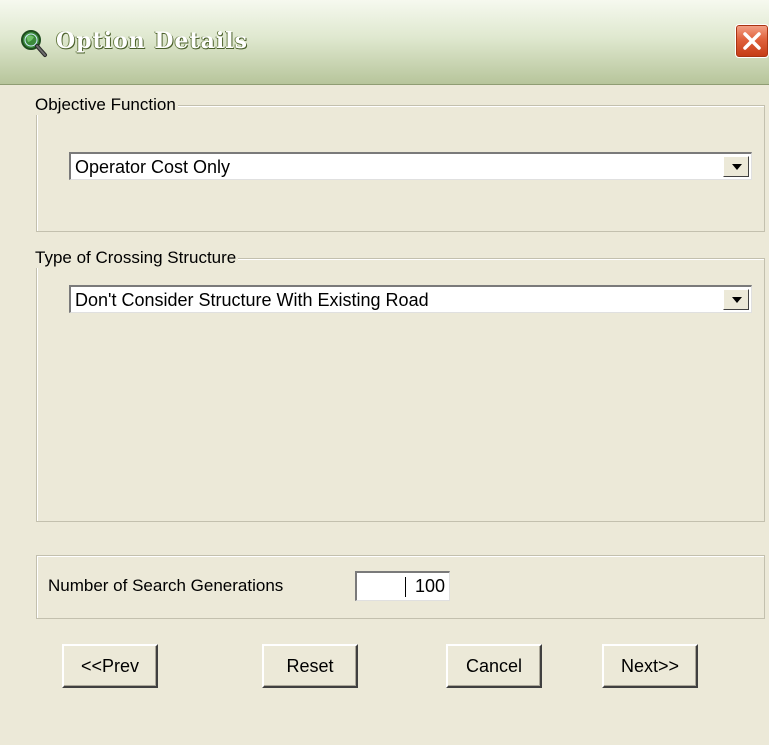 Image resolution: width=769 pixels, height=745 pixels. I want to click on title-bar: Option Details, so click(384, 42).